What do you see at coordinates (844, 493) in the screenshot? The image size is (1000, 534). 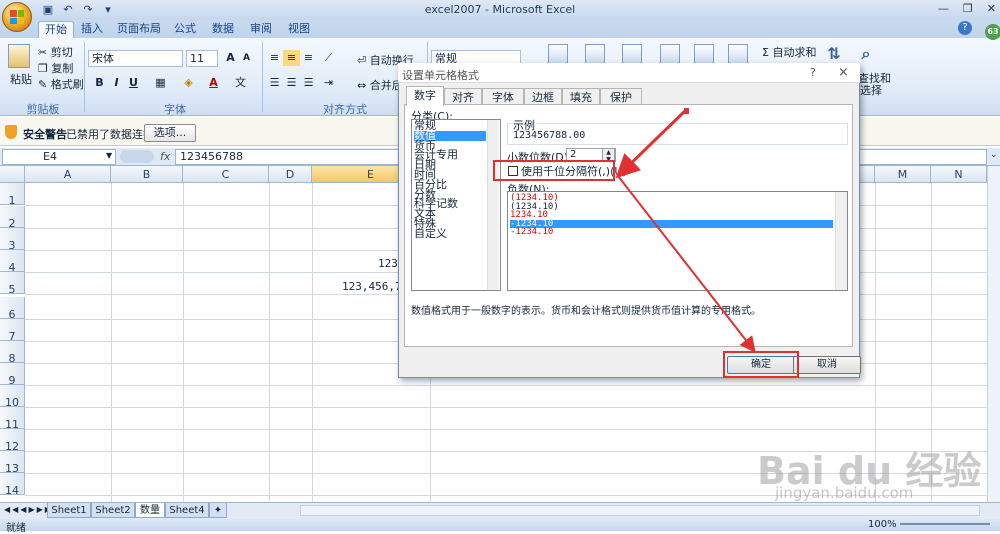 I see `baidu-watermark-url: jingyan.baidu.com` at bounding box center [844, 493].